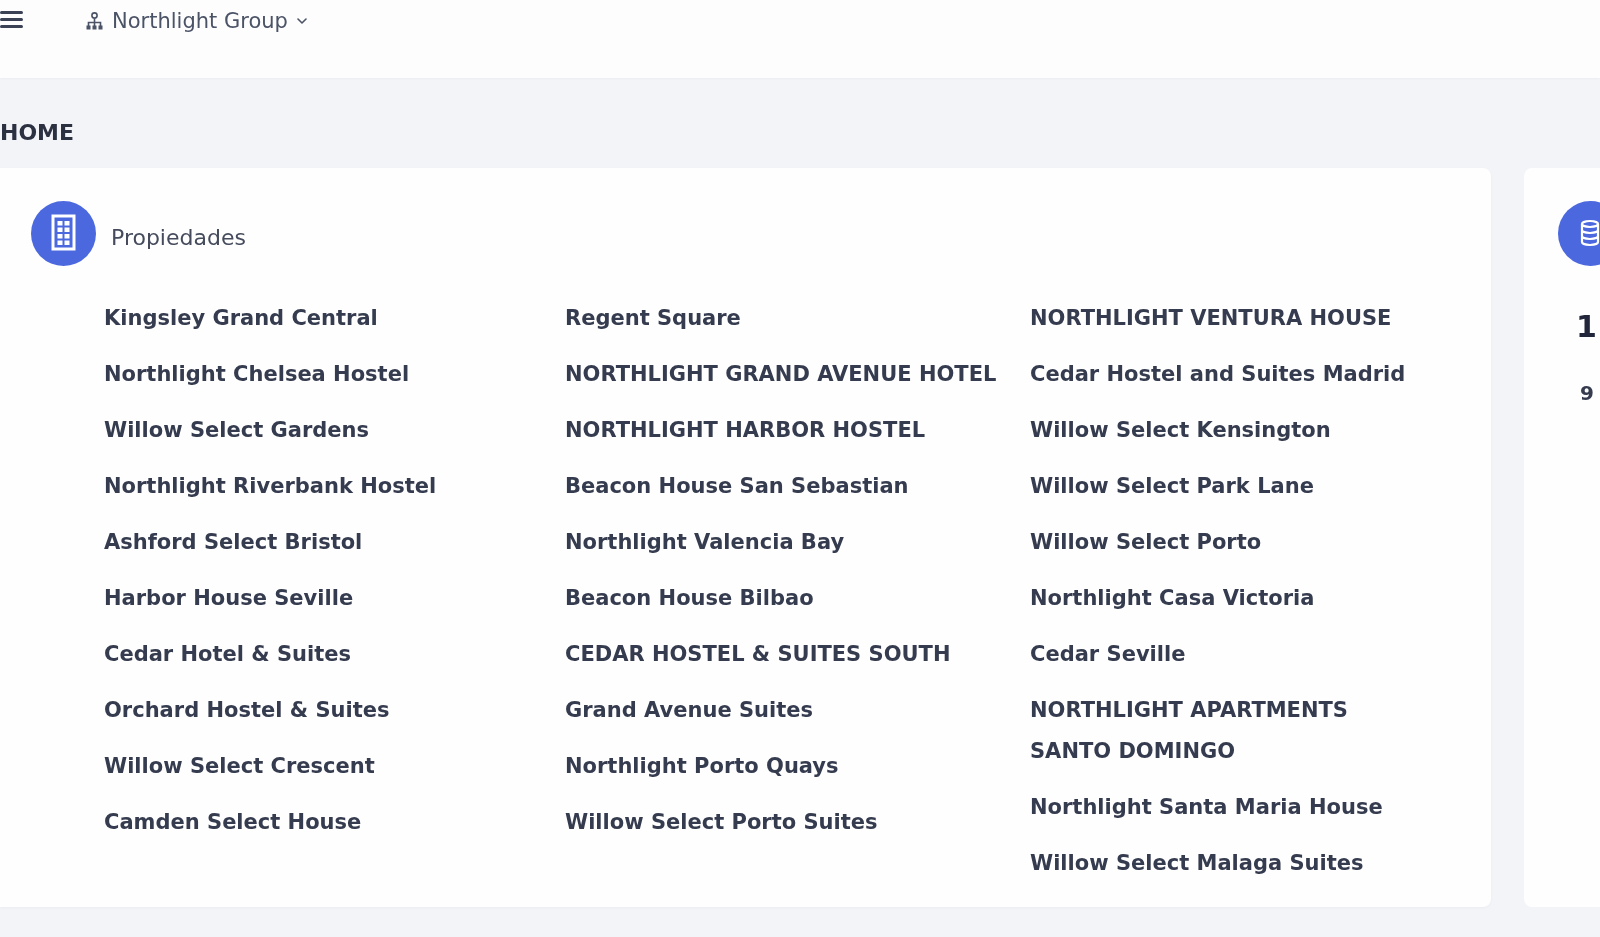 The width and height of the screenshot is (1600, 937). What do you see at coordinates (229, 598) in the screenshot?
I see `property-link: Harbor House Seville` at bounding box center [229, 598].